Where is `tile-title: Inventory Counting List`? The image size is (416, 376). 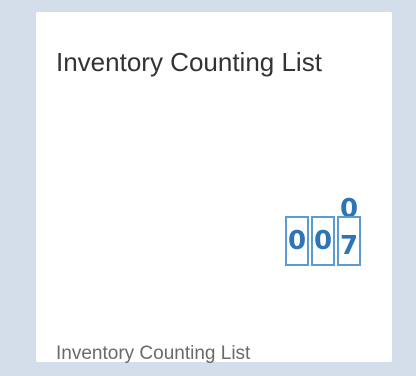 tile-title: Inventory Counting List is located at coordinates (189, 62).